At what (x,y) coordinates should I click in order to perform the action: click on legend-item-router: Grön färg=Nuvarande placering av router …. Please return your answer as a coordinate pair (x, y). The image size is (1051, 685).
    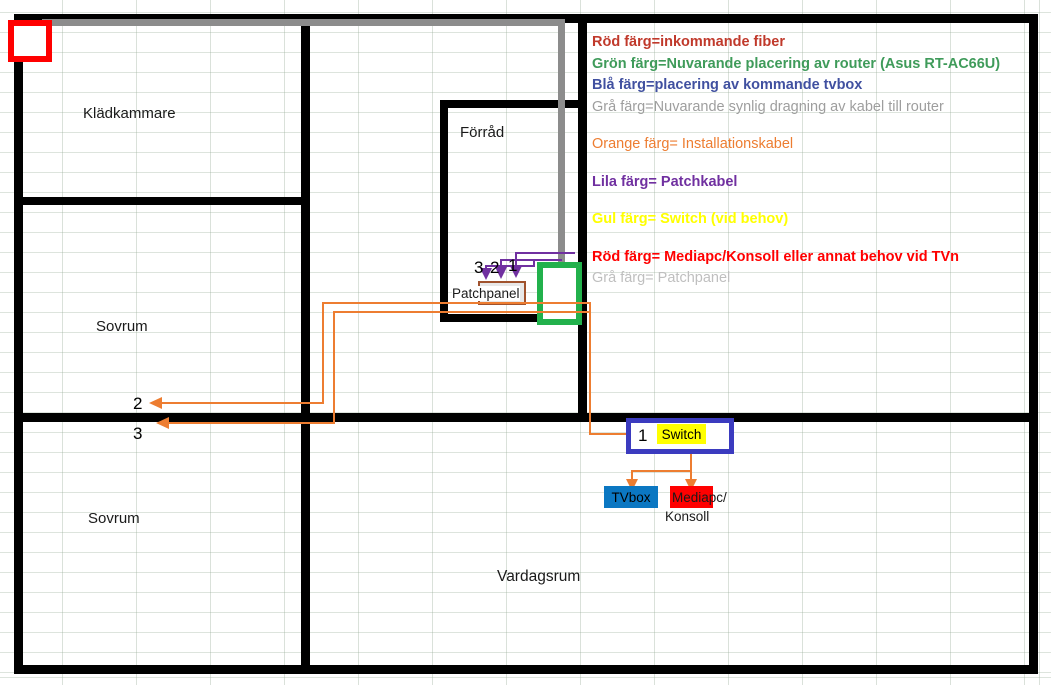
    Looking at the image, I should click on (796, 63).